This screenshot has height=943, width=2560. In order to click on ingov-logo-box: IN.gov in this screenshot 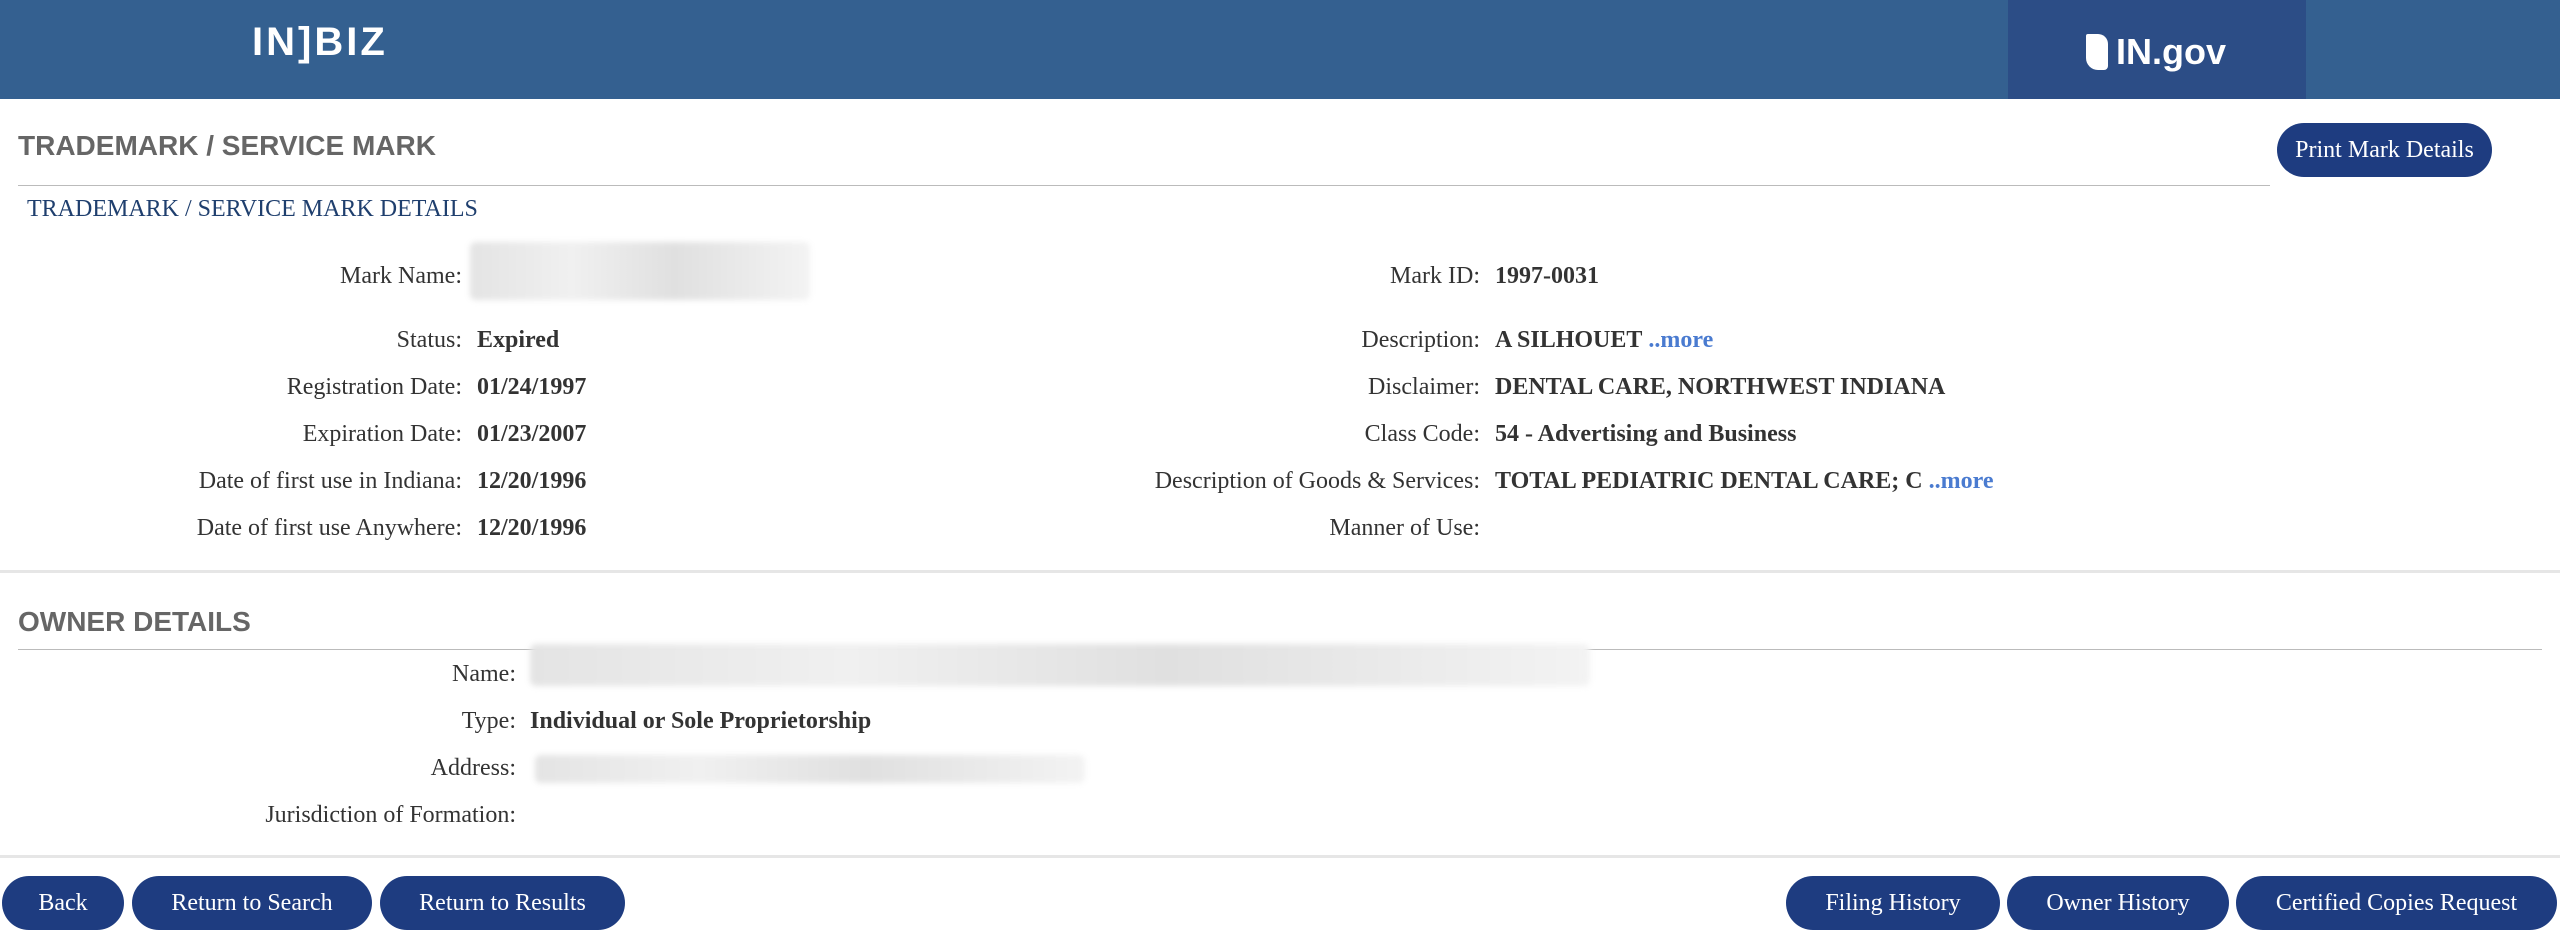, I will do `click(2157, 49)`.